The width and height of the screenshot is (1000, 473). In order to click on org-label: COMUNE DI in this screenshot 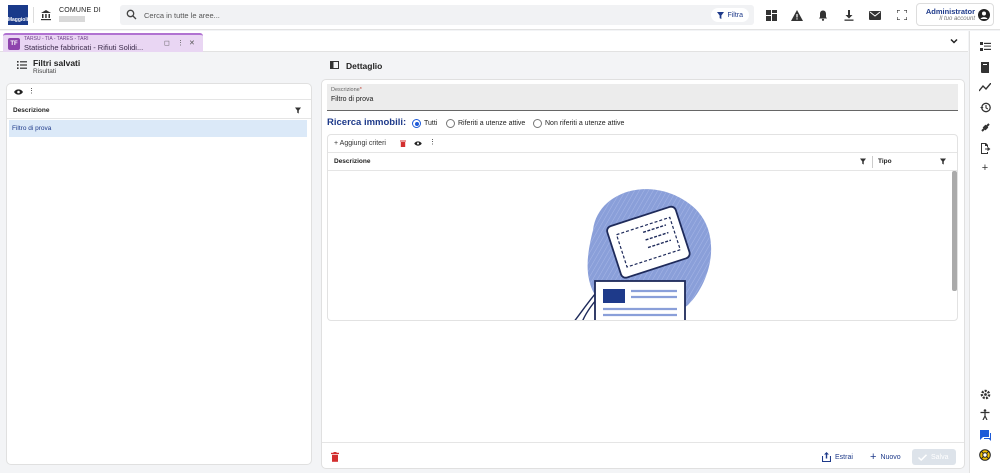, I will do `click(80, 10)`.